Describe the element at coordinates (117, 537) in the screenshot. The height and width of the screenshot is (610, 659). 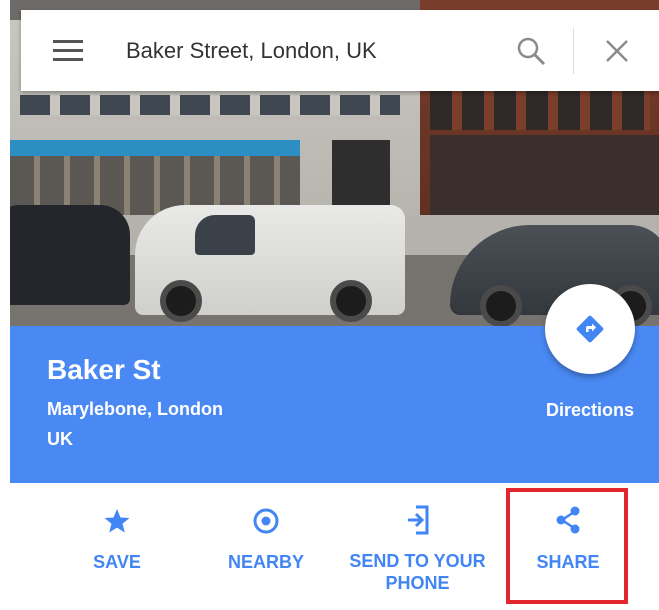
I see `save-button: SAVE` at that location.